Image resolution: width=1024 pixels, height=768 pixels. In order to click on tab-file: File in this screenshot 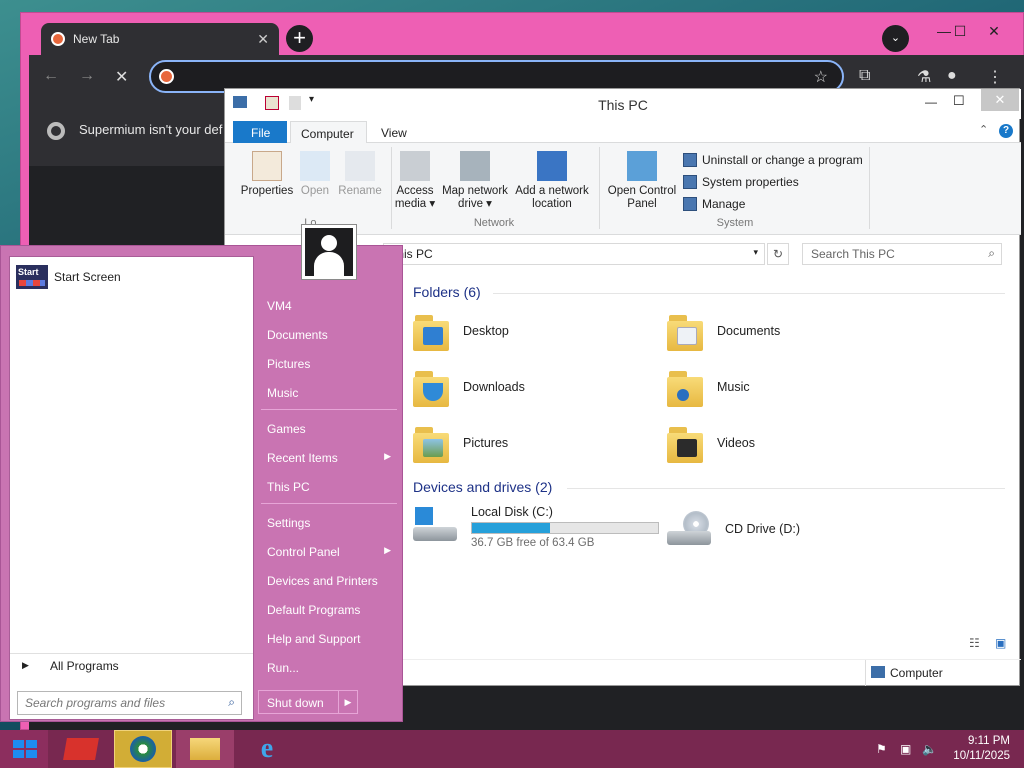, I will do `click(260, 132)`.